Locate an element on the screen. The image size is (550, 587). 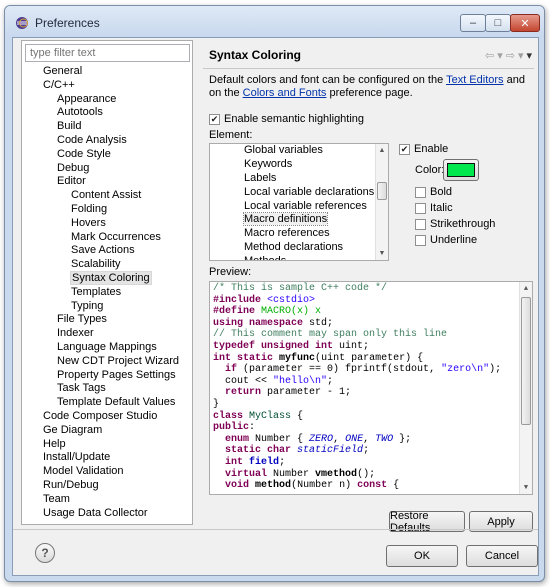
tree-item: Templates is located at coordinates (107, 293).